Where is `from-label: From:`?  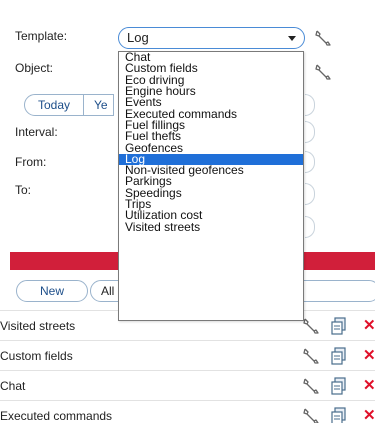 from-label: From: is located at coordinates (31, 162).